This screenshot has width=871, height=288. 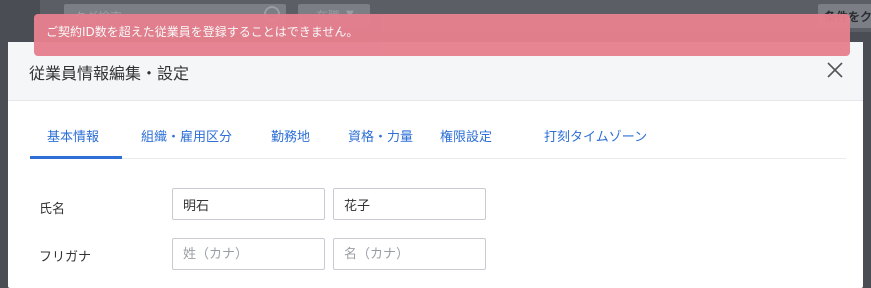 I want to click on first-name-kana-input, so click(x=409, y=254).